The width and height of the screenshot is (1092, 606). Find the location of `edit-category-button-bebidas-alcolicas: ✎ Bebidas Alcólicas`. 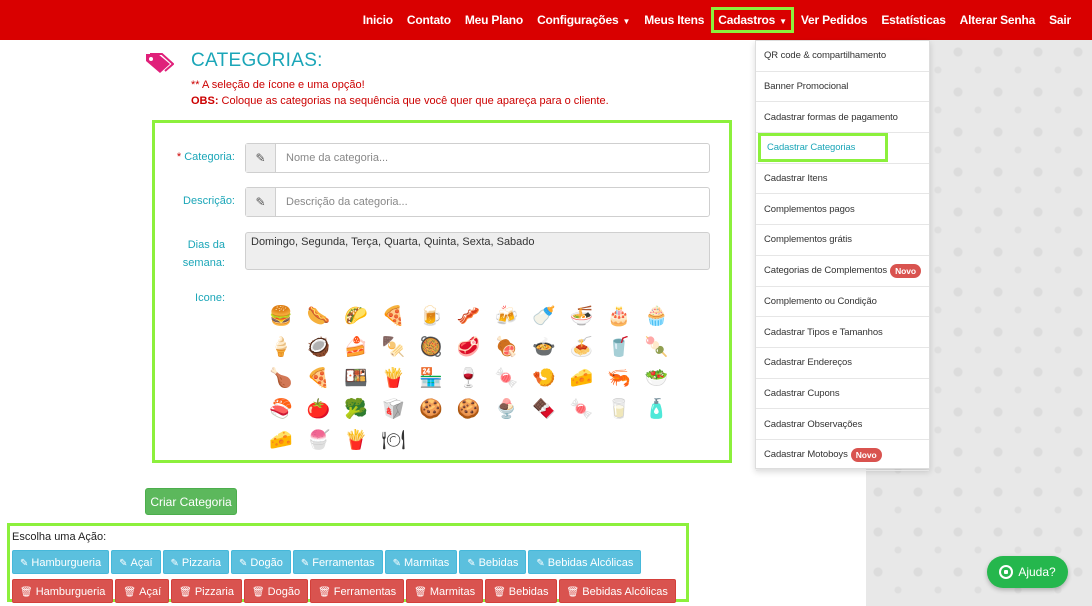

edit-category-button-bebidas-alcolicas: ✎ Bebidas Alcólicas is located at coordinates (585, 562).